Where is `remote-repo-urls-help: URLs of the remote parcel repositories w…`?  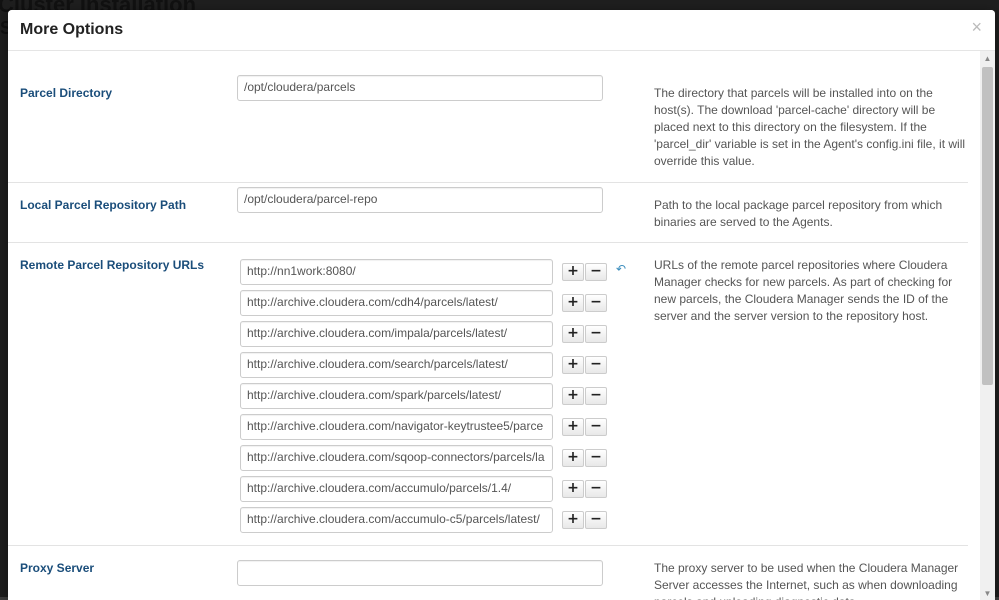
remote-repo-urls-help: URLs of the remote parcel repositories w… is located at coordinates (803, 290).